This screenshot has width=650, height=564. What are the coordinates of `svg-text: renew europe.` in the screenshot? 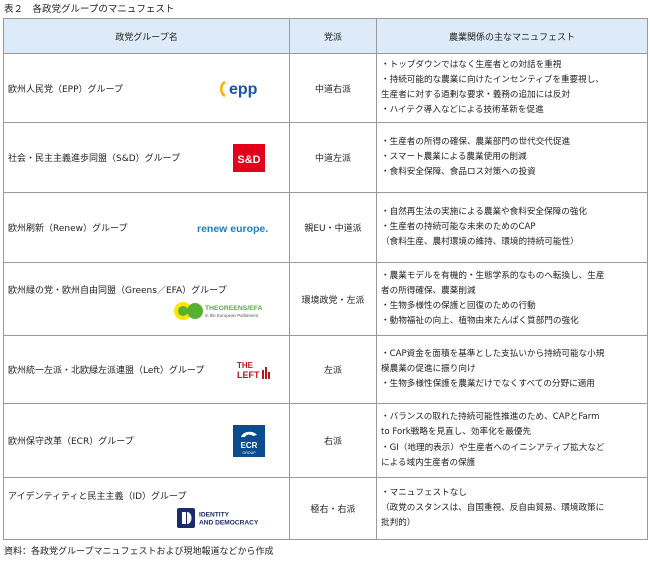 It's located at (232, 229).